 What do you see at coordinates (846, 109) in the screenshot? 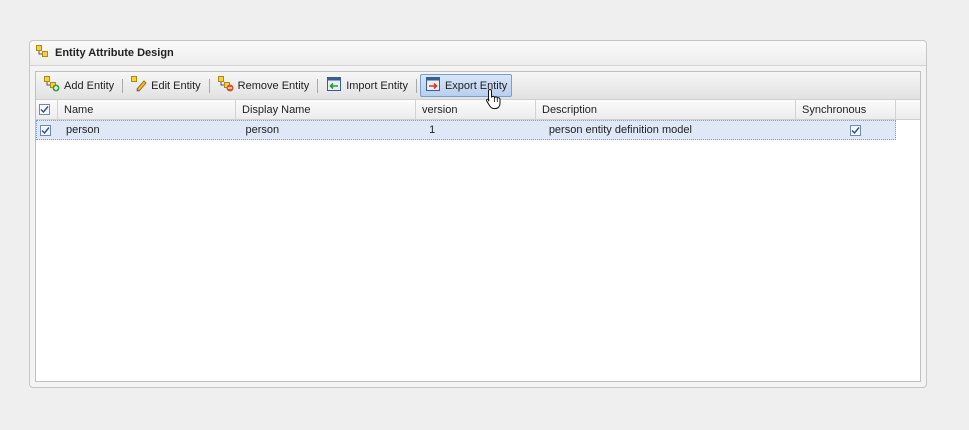
I see `column-header-synchronous: Synchronous` at bounding box center [846, 109].